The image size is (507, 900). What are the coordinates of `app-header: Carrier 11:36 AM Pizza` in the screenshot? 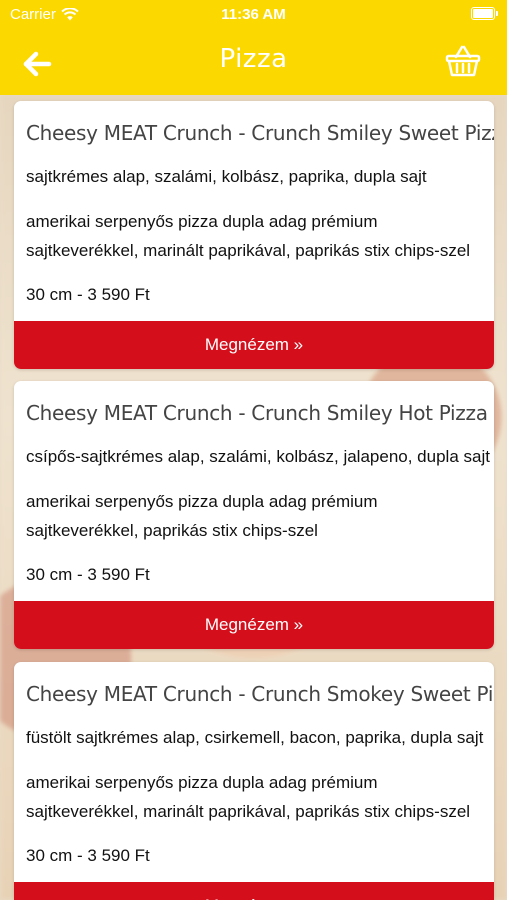 It's located at (253, 47).